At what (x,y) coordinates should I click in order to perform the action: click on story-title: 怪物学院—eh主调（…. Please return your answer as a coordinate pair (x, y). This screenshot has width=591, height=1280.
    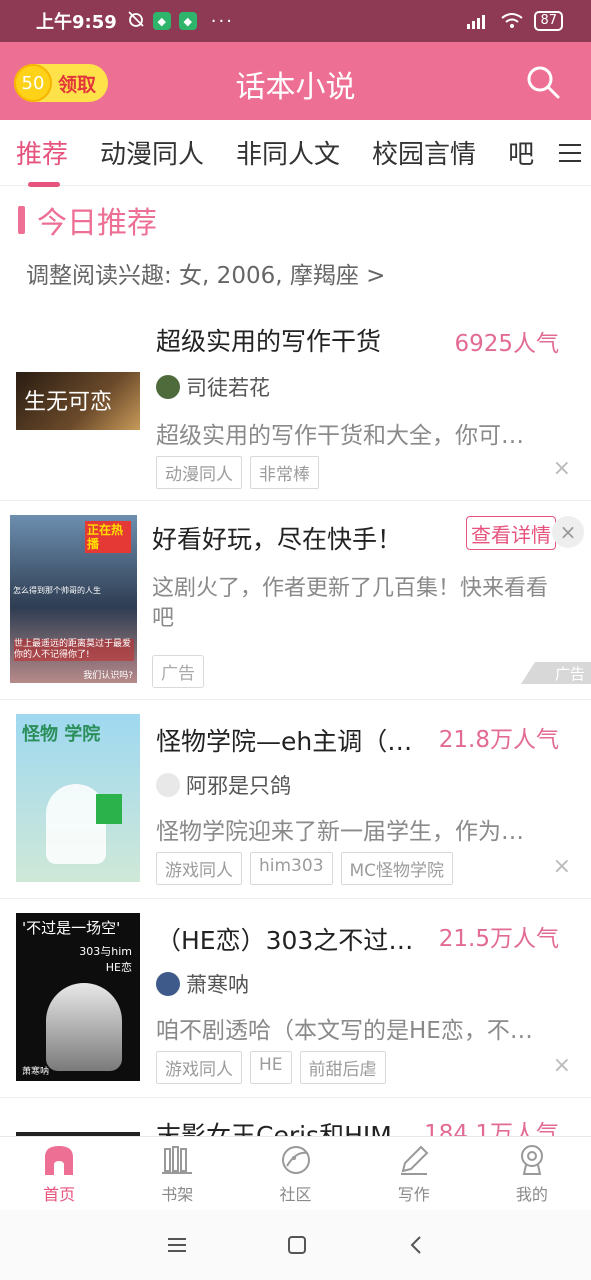
    Looking at the image, I should click on (284, 741).